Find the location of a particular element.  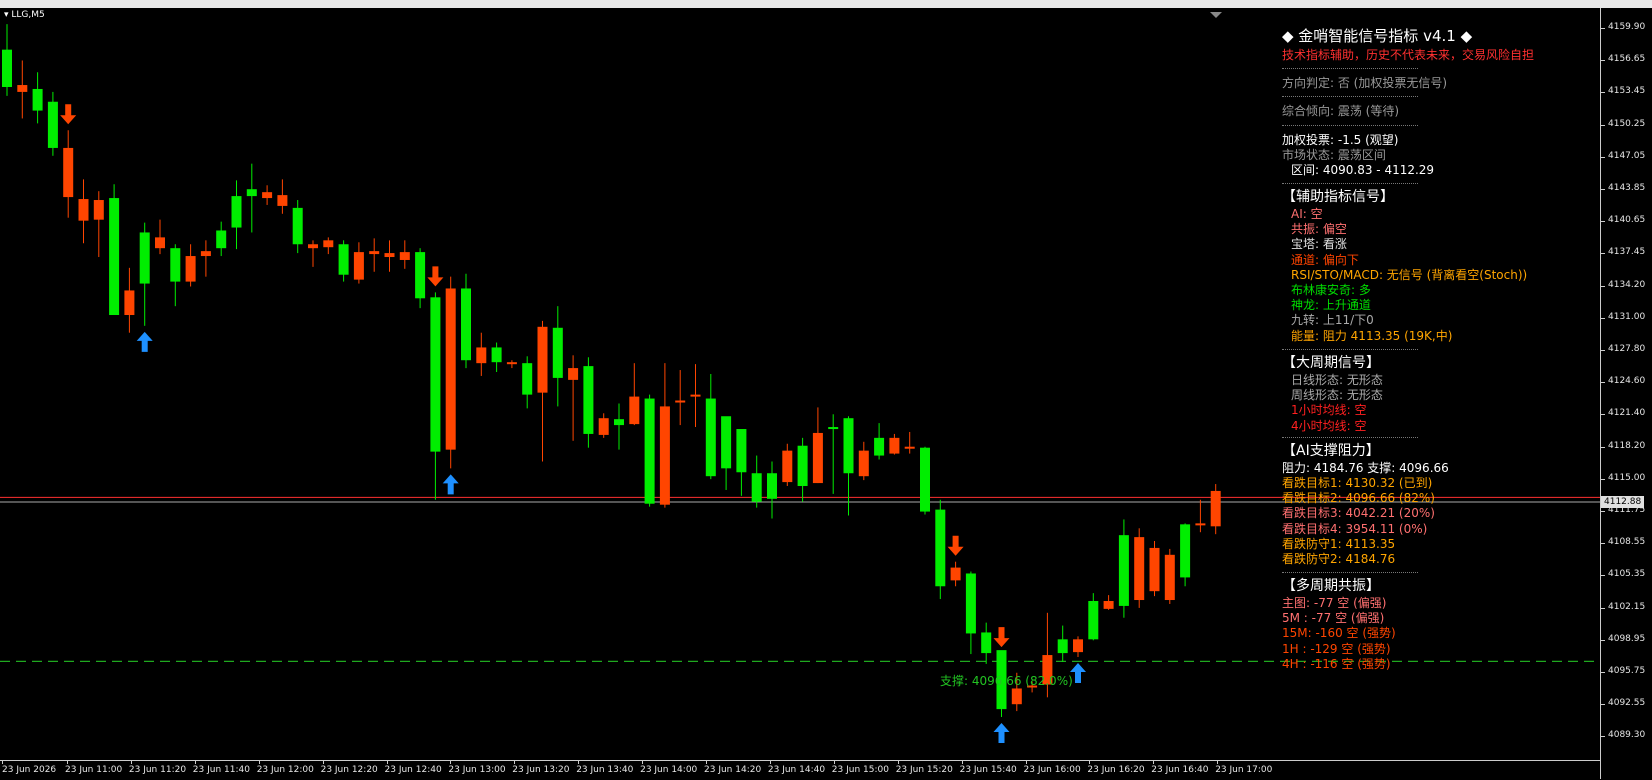

time-axis-label: 23 Jun 15:00 is located at coordinates (860, 770).